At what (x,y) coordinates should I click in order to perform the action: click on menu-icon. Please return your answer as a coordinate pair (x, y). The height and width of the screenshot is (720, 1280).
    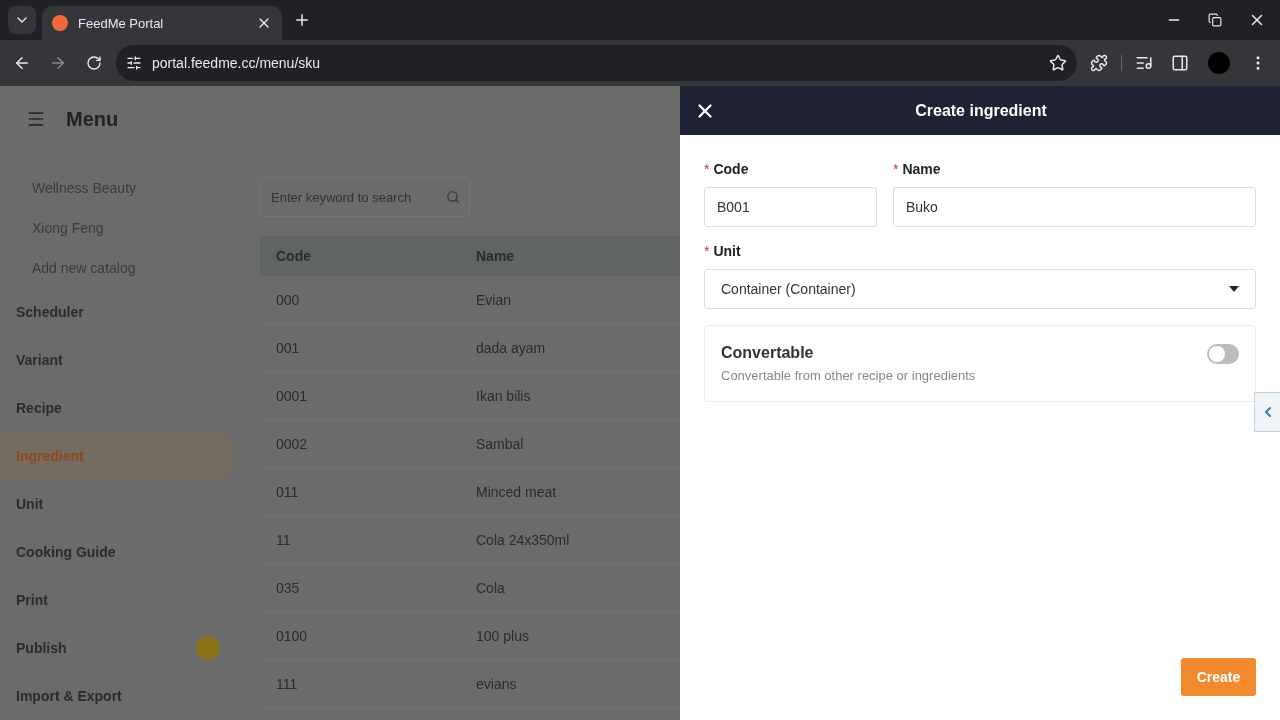
    Looking at the image, I should click on (36, 119).